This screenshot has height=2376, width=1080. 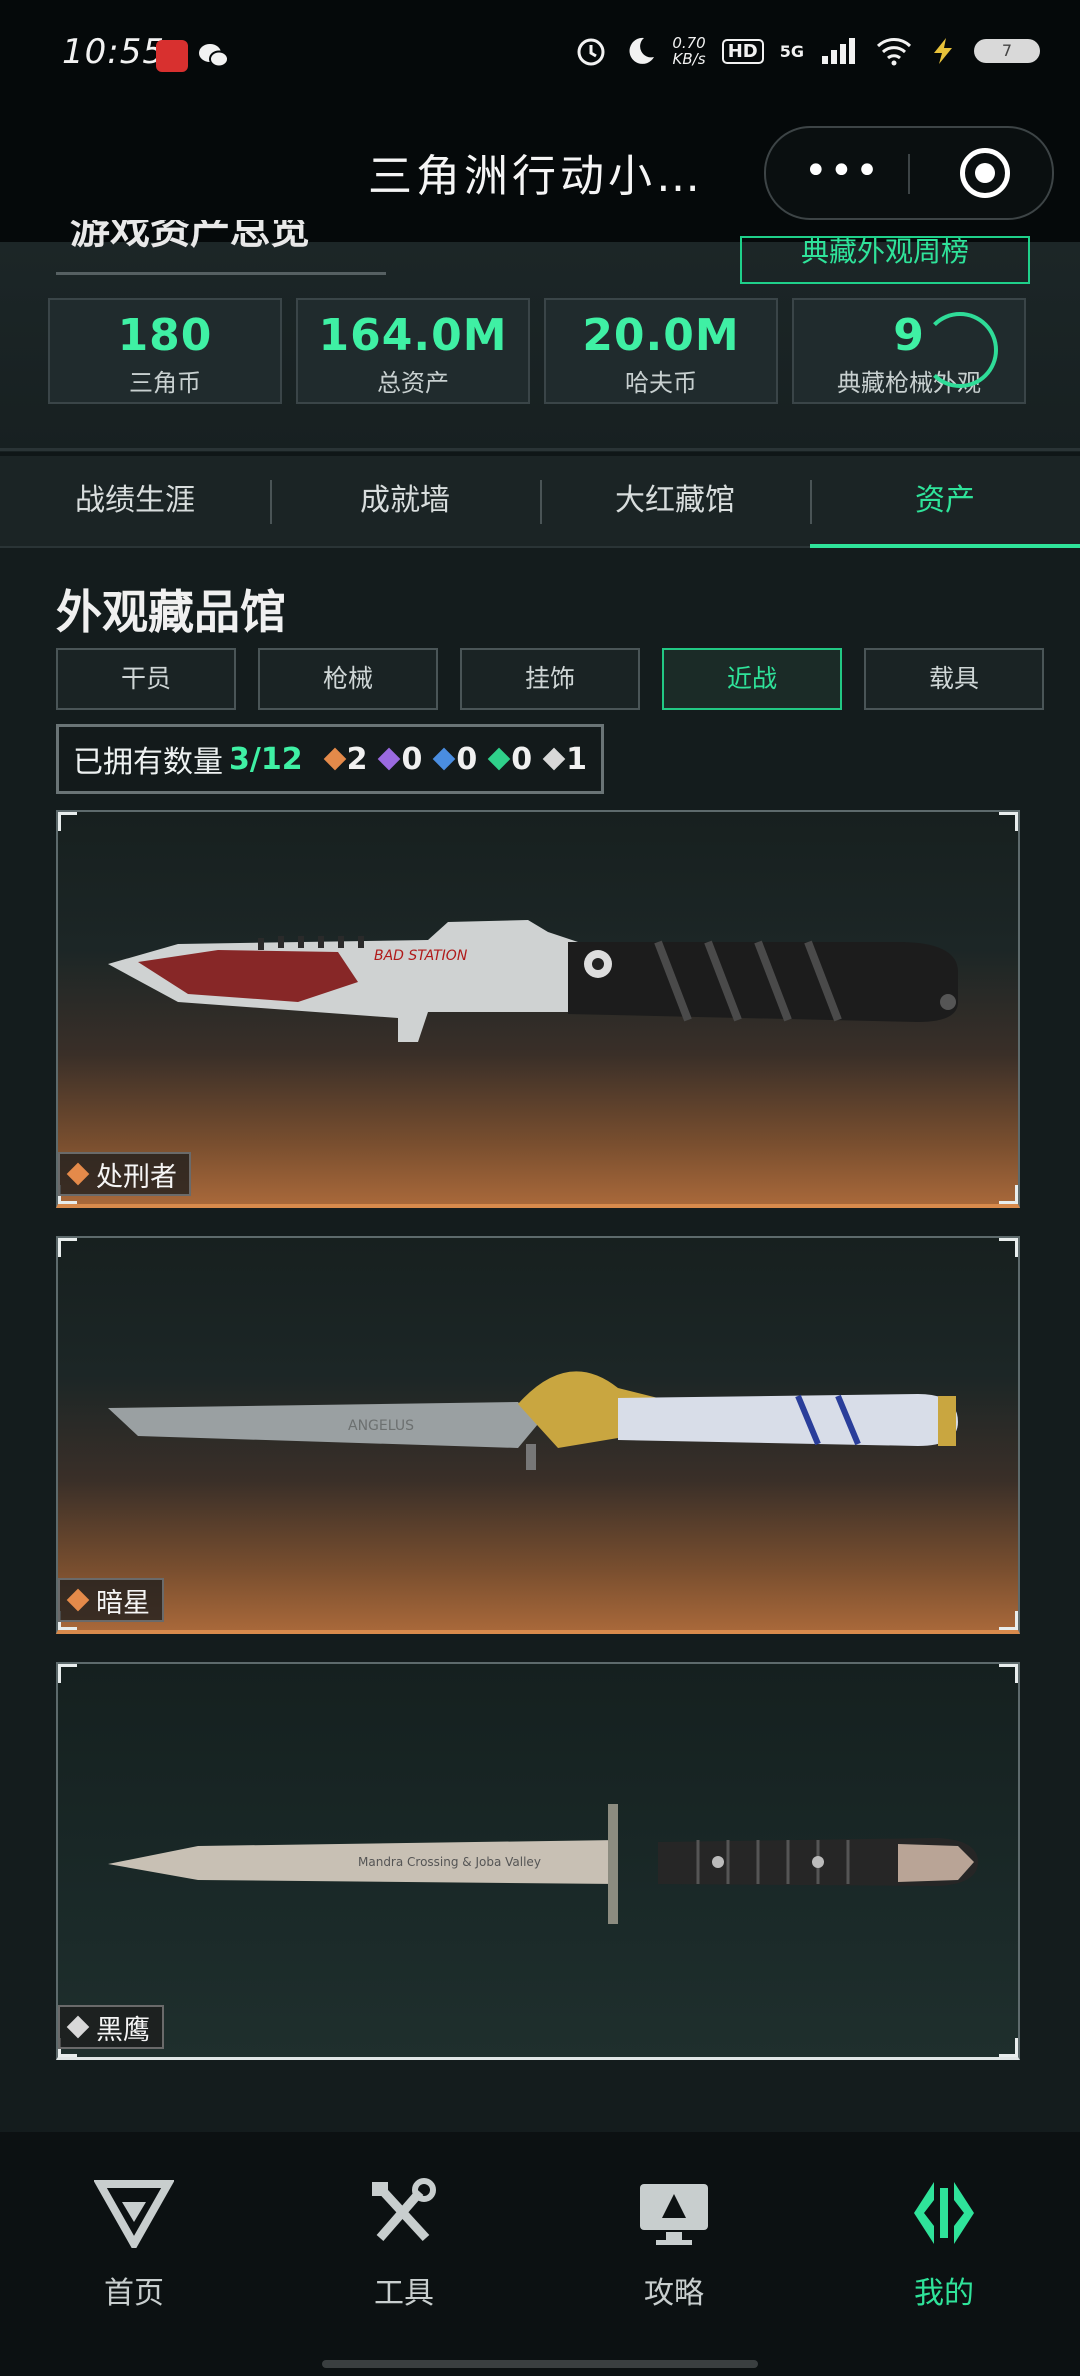 What do you see at coordinates (674, 2245) in the screenshot?
I see `nav-guides: 攻略` at bounding box center [674, 2245].